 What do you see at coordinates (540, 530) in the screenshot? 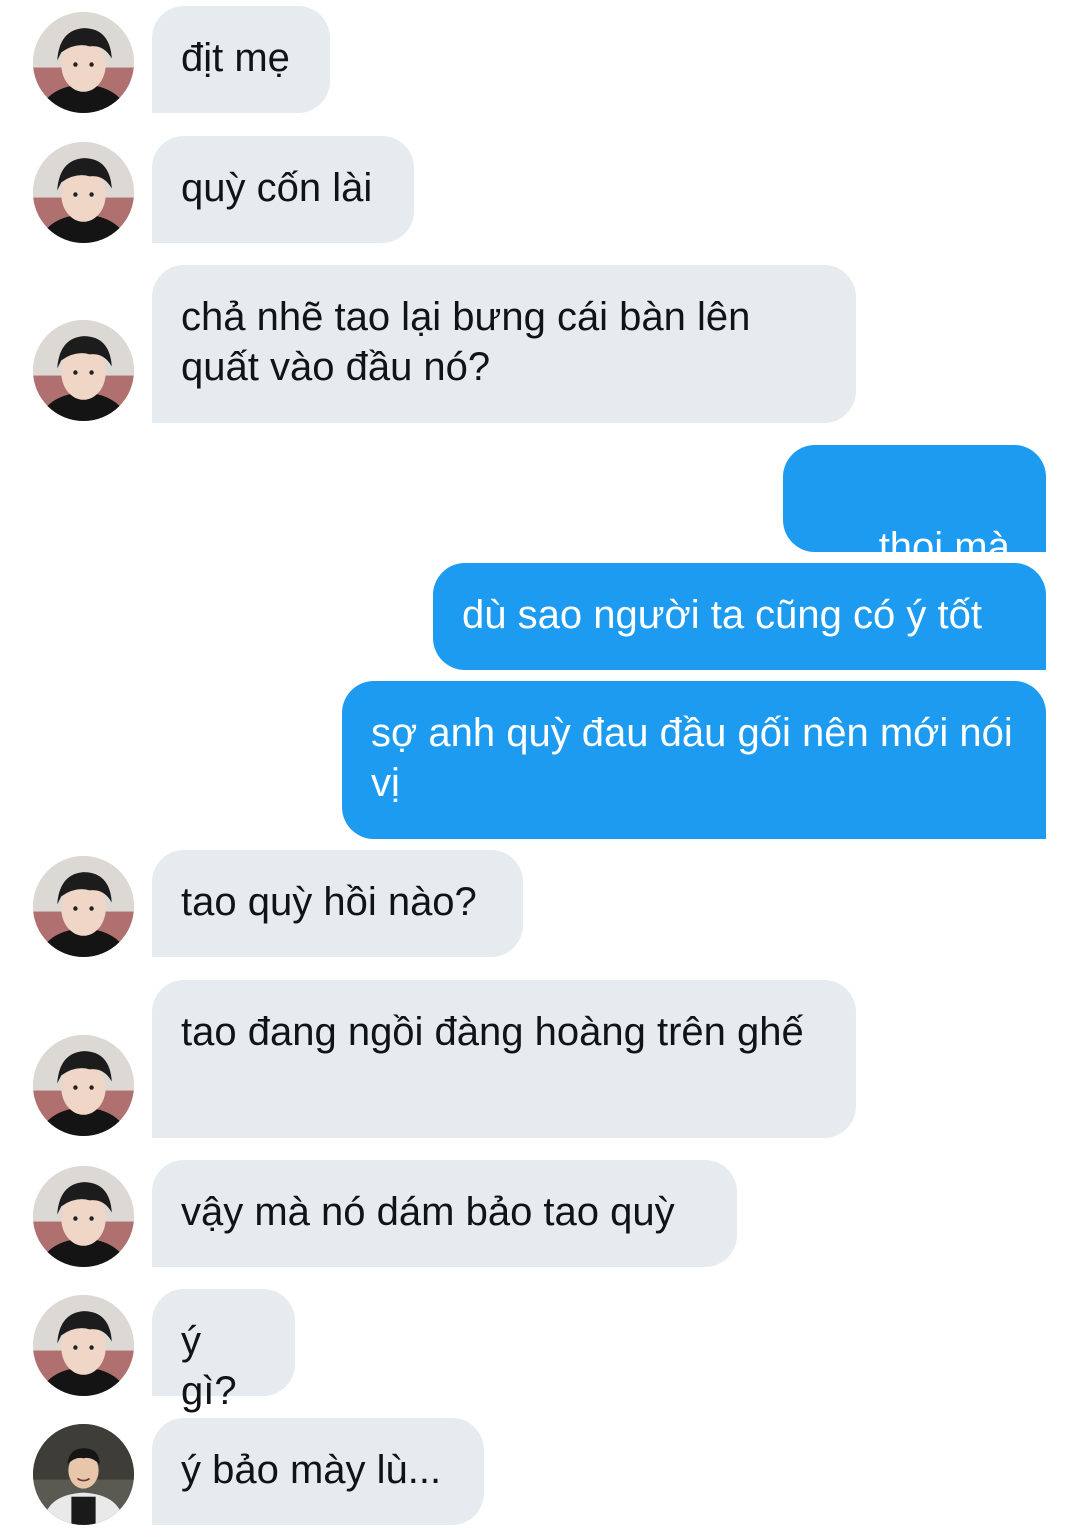
I see `message-row: thoi mà` at bounding box center [540, 530].